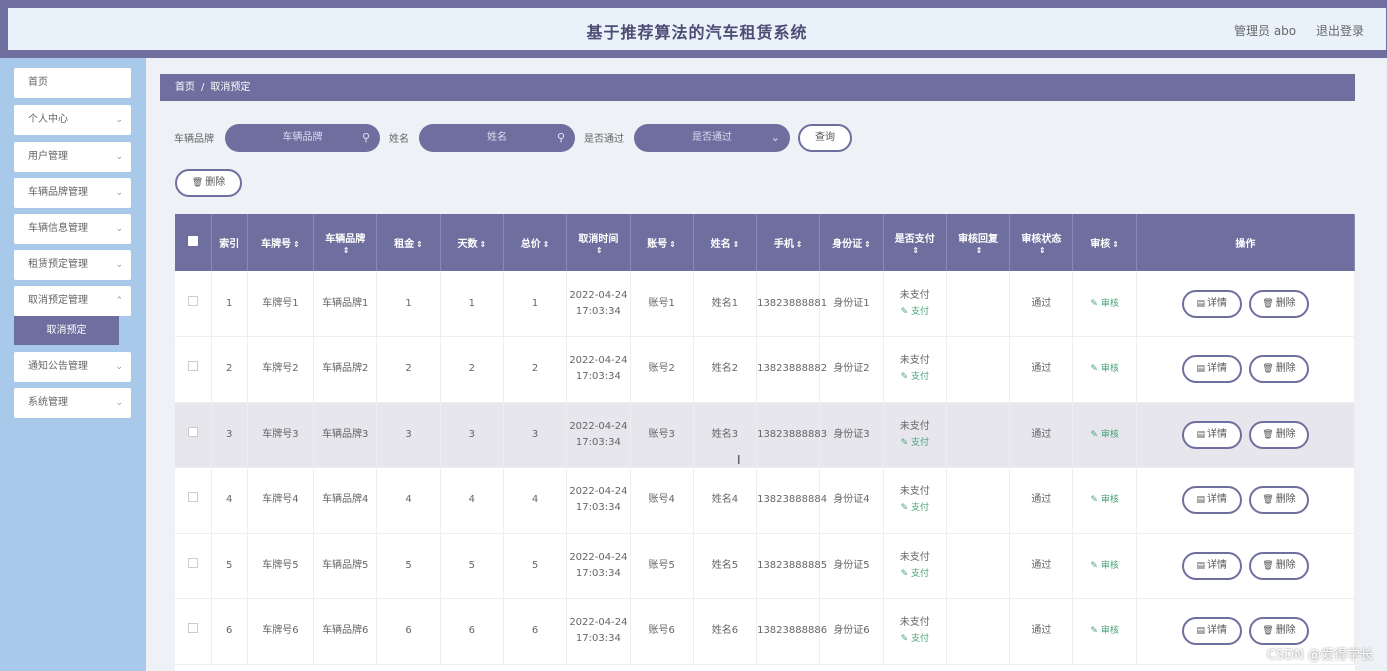 Image resolution: width=1387 pixels, height=671 pixels. Describe the element at coordinates (598, 242) in the screenshot. I see `col-cancel-time: 取消时间 ⇕` at that location.